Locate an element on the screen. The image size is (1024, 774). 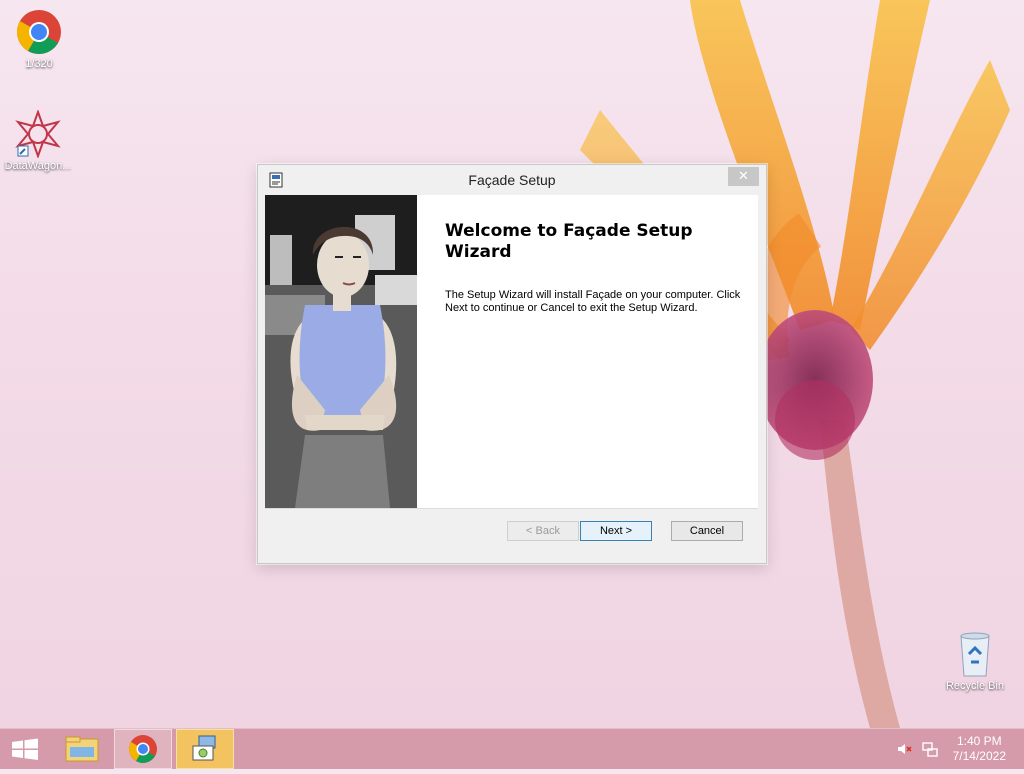
cancel-button: Cancel is located at coordinates (707, 531).